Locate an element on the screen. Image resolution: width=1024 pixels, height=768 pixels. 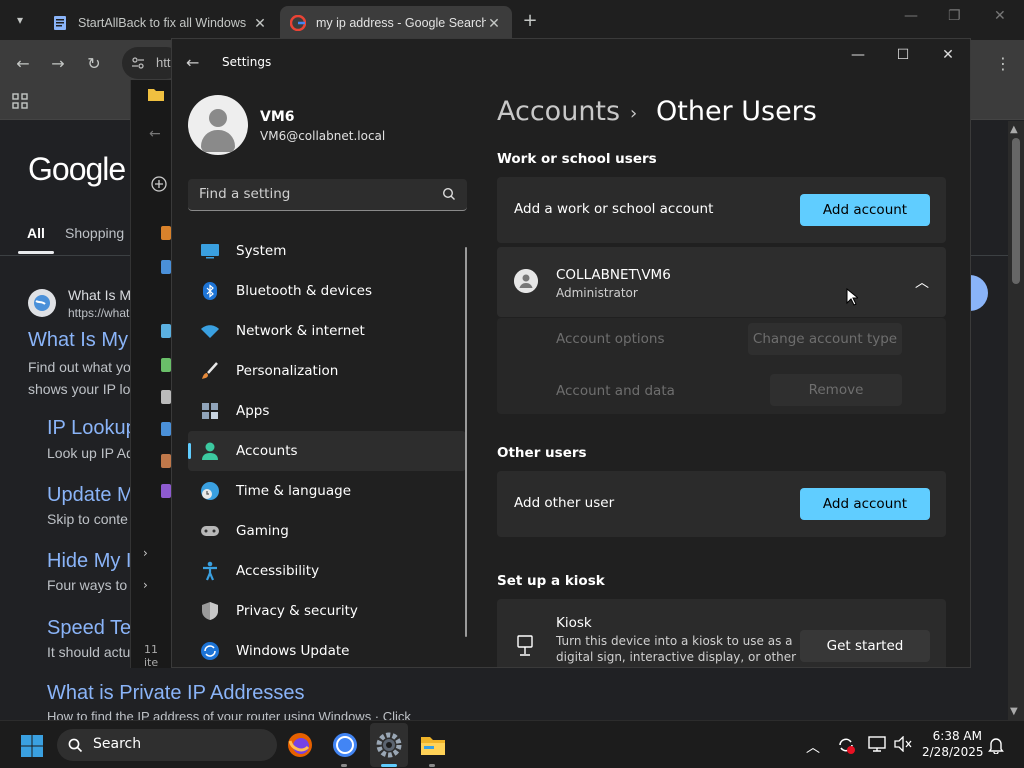
search-tab-shopping: Shopping is located at coordinates (94, 233).